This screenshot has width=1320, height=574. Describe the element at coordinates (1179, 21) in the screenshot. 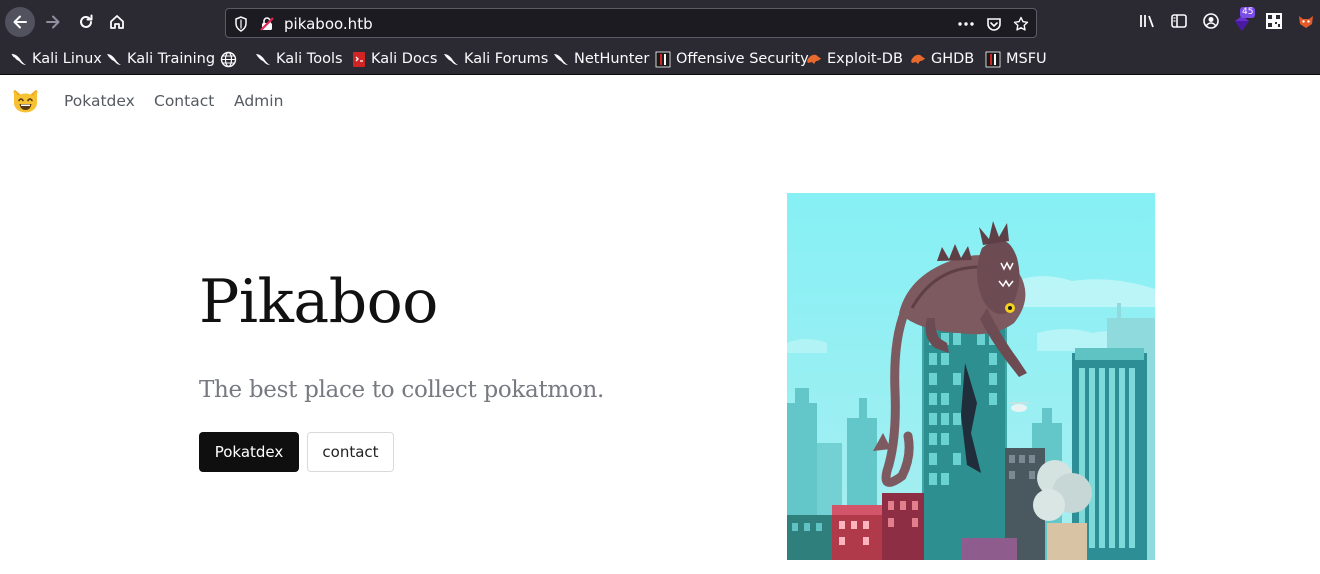

I see `sidebar-icon` at that location.